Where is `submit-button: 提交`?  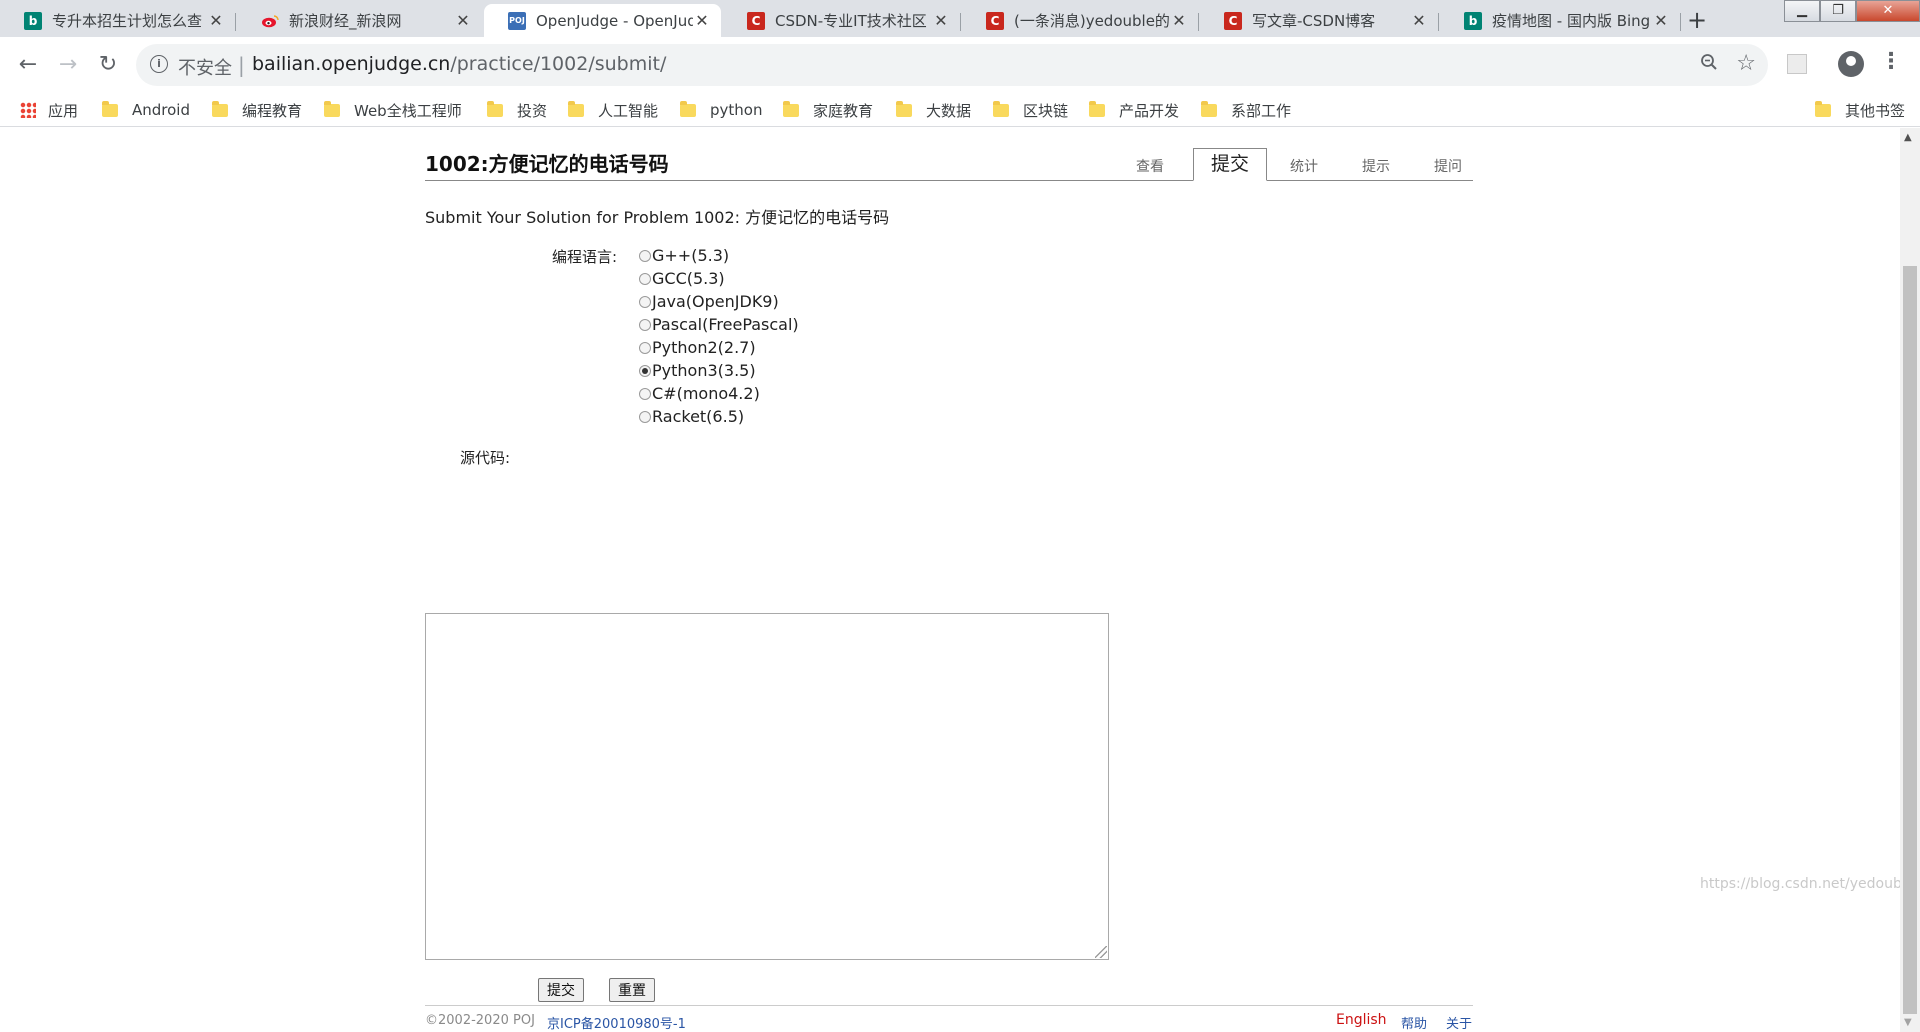 submit-button: 提交 is located at coordinates (561, 990).